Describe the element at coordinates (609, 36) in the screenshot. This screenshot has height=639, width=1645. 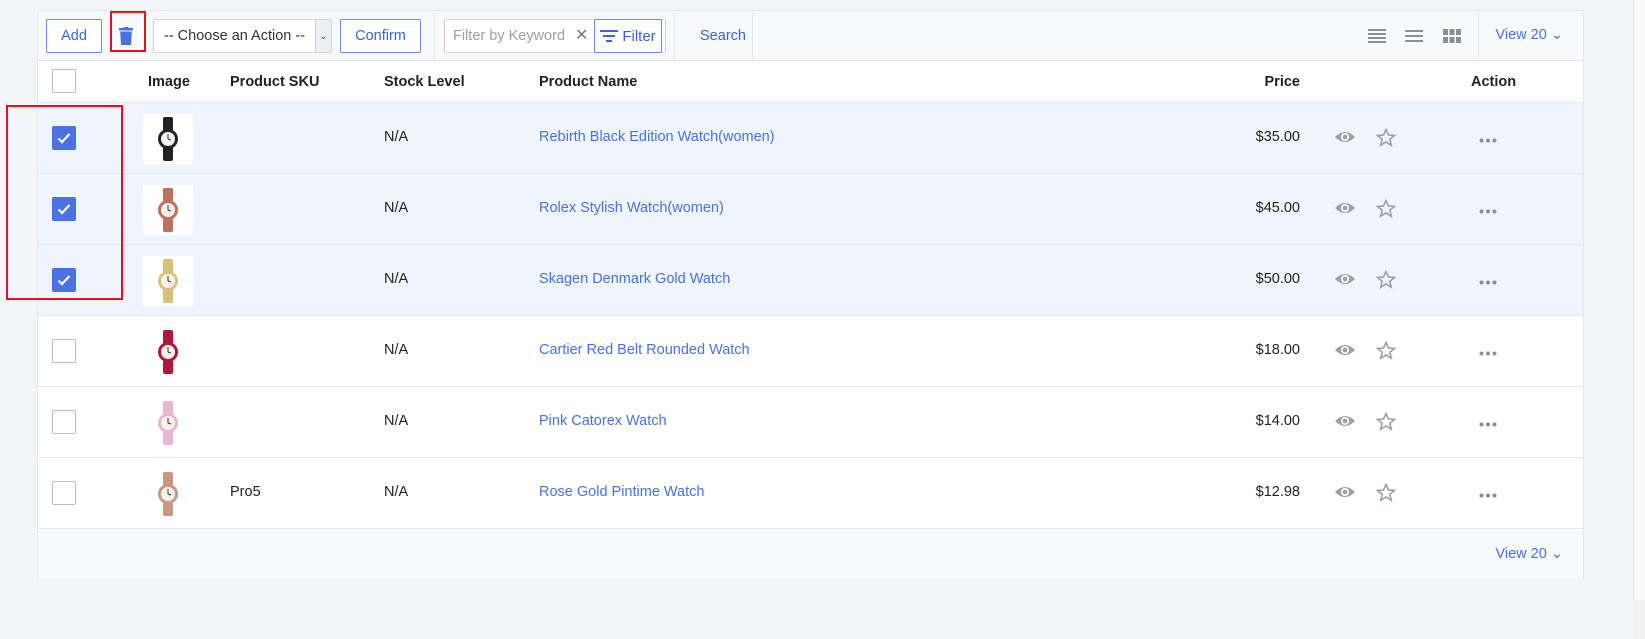
I see `filter-icon` at that location.